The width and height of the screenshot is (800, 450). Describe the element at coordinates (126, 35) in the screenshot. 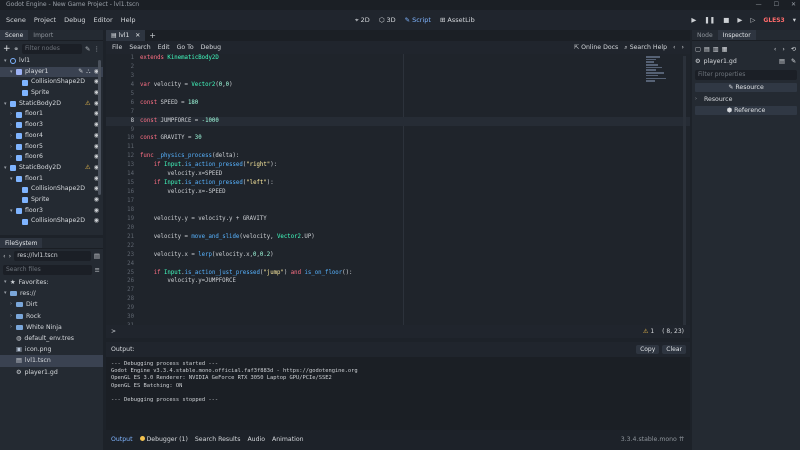

I see `script-tab-lvl1: ▤ lvl1 ✕` at that location.